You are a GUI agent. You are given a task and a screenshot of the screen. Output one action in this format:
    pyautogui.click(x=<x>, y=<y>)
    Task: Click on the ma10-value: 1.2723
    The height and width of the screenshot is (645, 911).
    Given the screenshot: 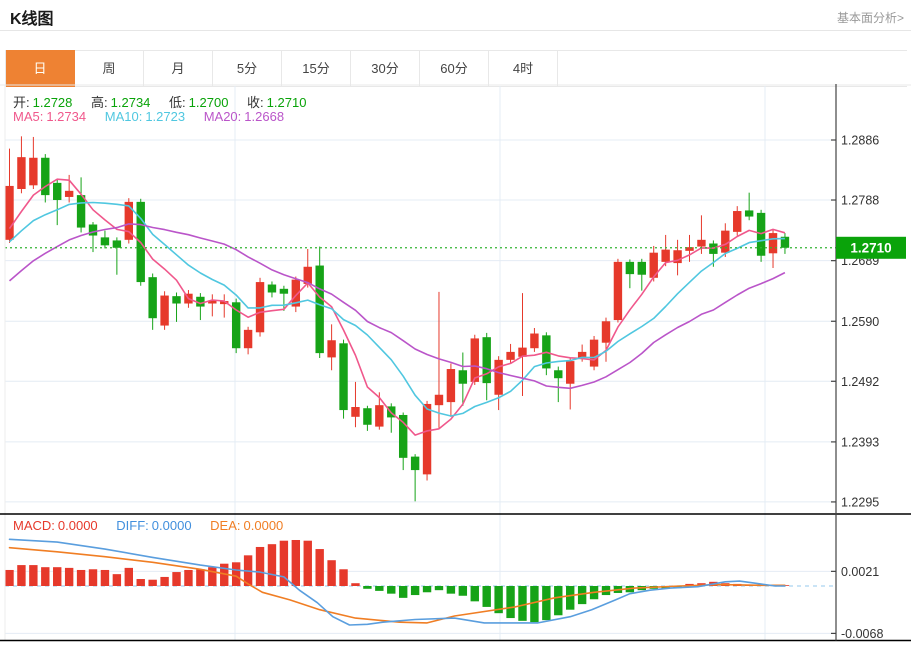 What is the action you would take?
    pyautogui.click(x=165, y=116)
    